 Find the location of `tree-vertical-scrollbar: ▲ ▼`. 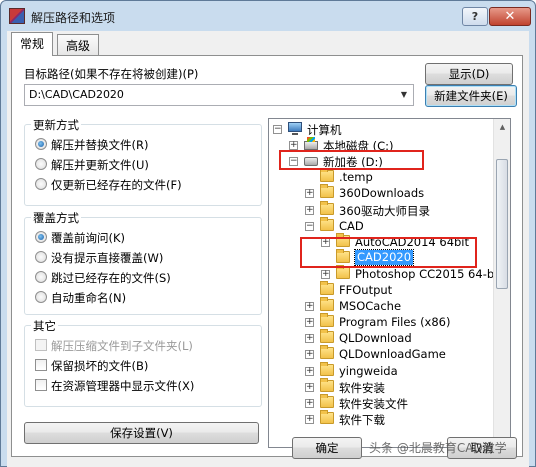

tree-vertical-scrollbar: ▲ ▼ is located at coordinates (501, 283).